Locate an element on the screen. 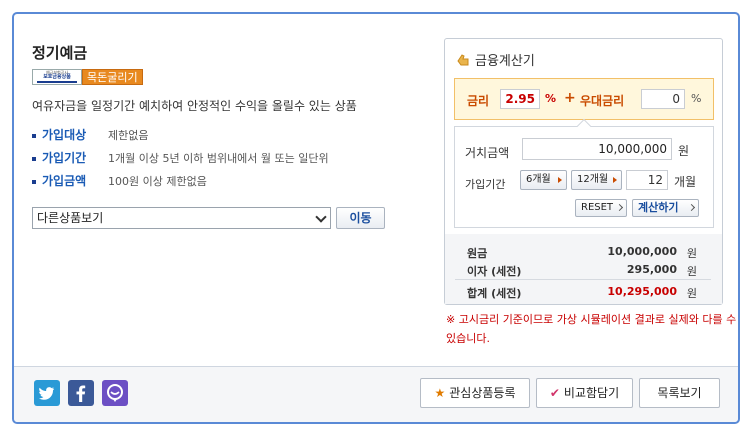 The height and width of the screenshot is (433, 750). calculator-hand-icon is located at coordinates (463, 59).